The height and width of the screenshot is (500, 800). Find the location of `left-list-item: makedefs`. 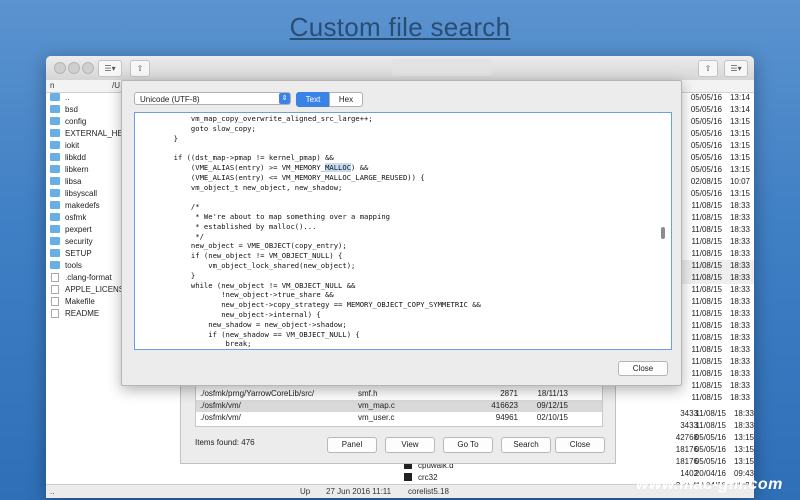

left-list-item: makedefs is located at coordinates (86, 206).